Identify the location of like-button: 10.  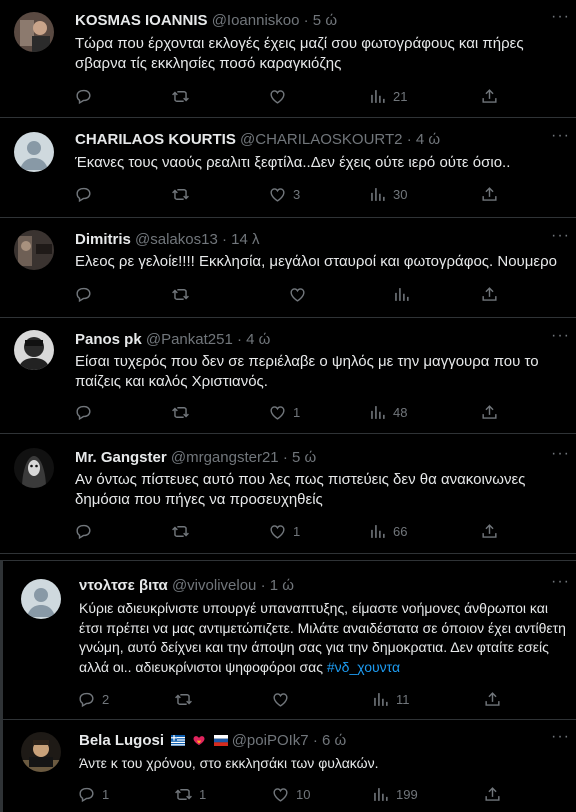
(290, 794).